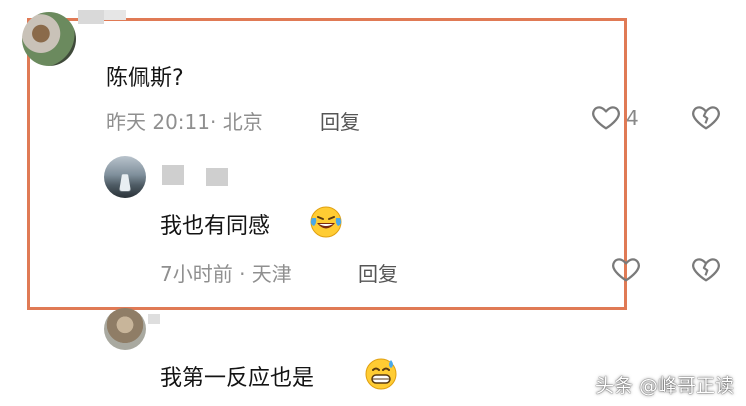  What do you see at coordinates (226, 274) in the screenshot?
I see `comment-meta: 7小时前 · 天津` at bounding box center [226, 274].